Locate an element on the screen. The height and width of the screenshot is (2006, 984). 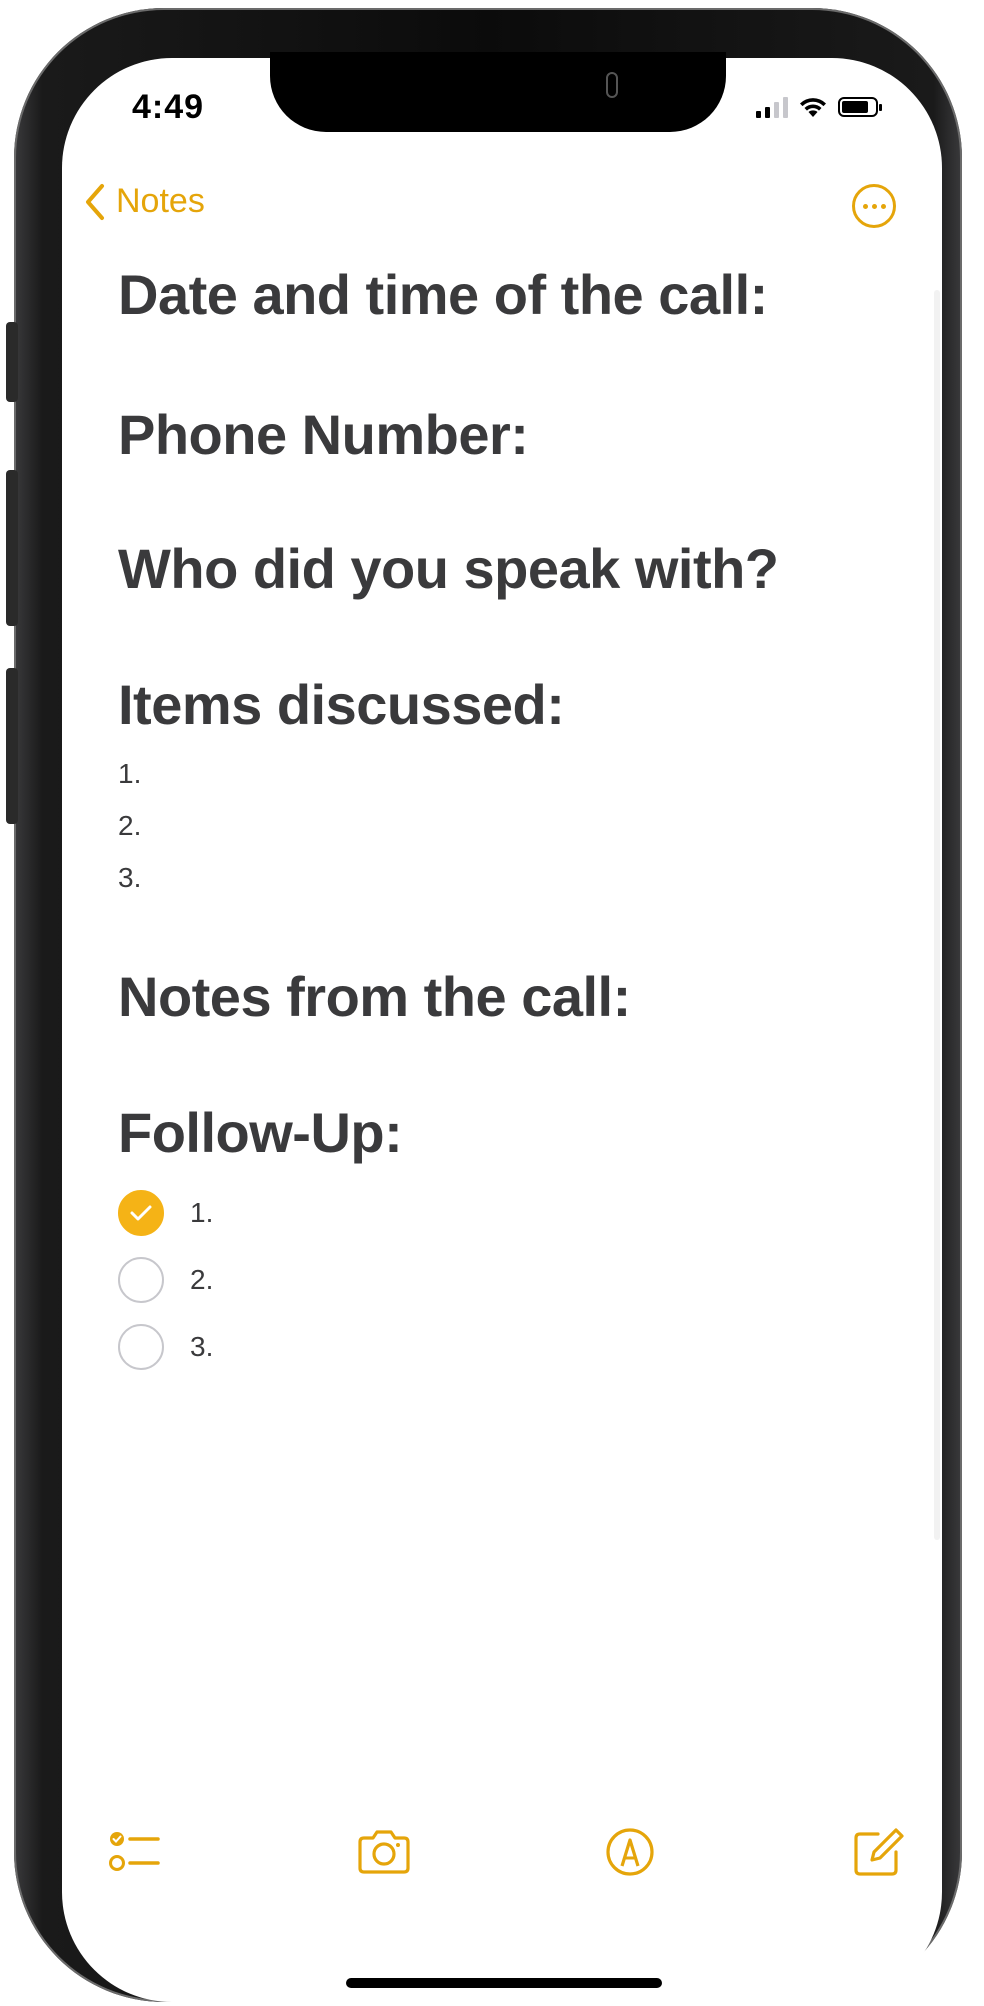
checkbox-checked is located at coordinates (141, 1213).